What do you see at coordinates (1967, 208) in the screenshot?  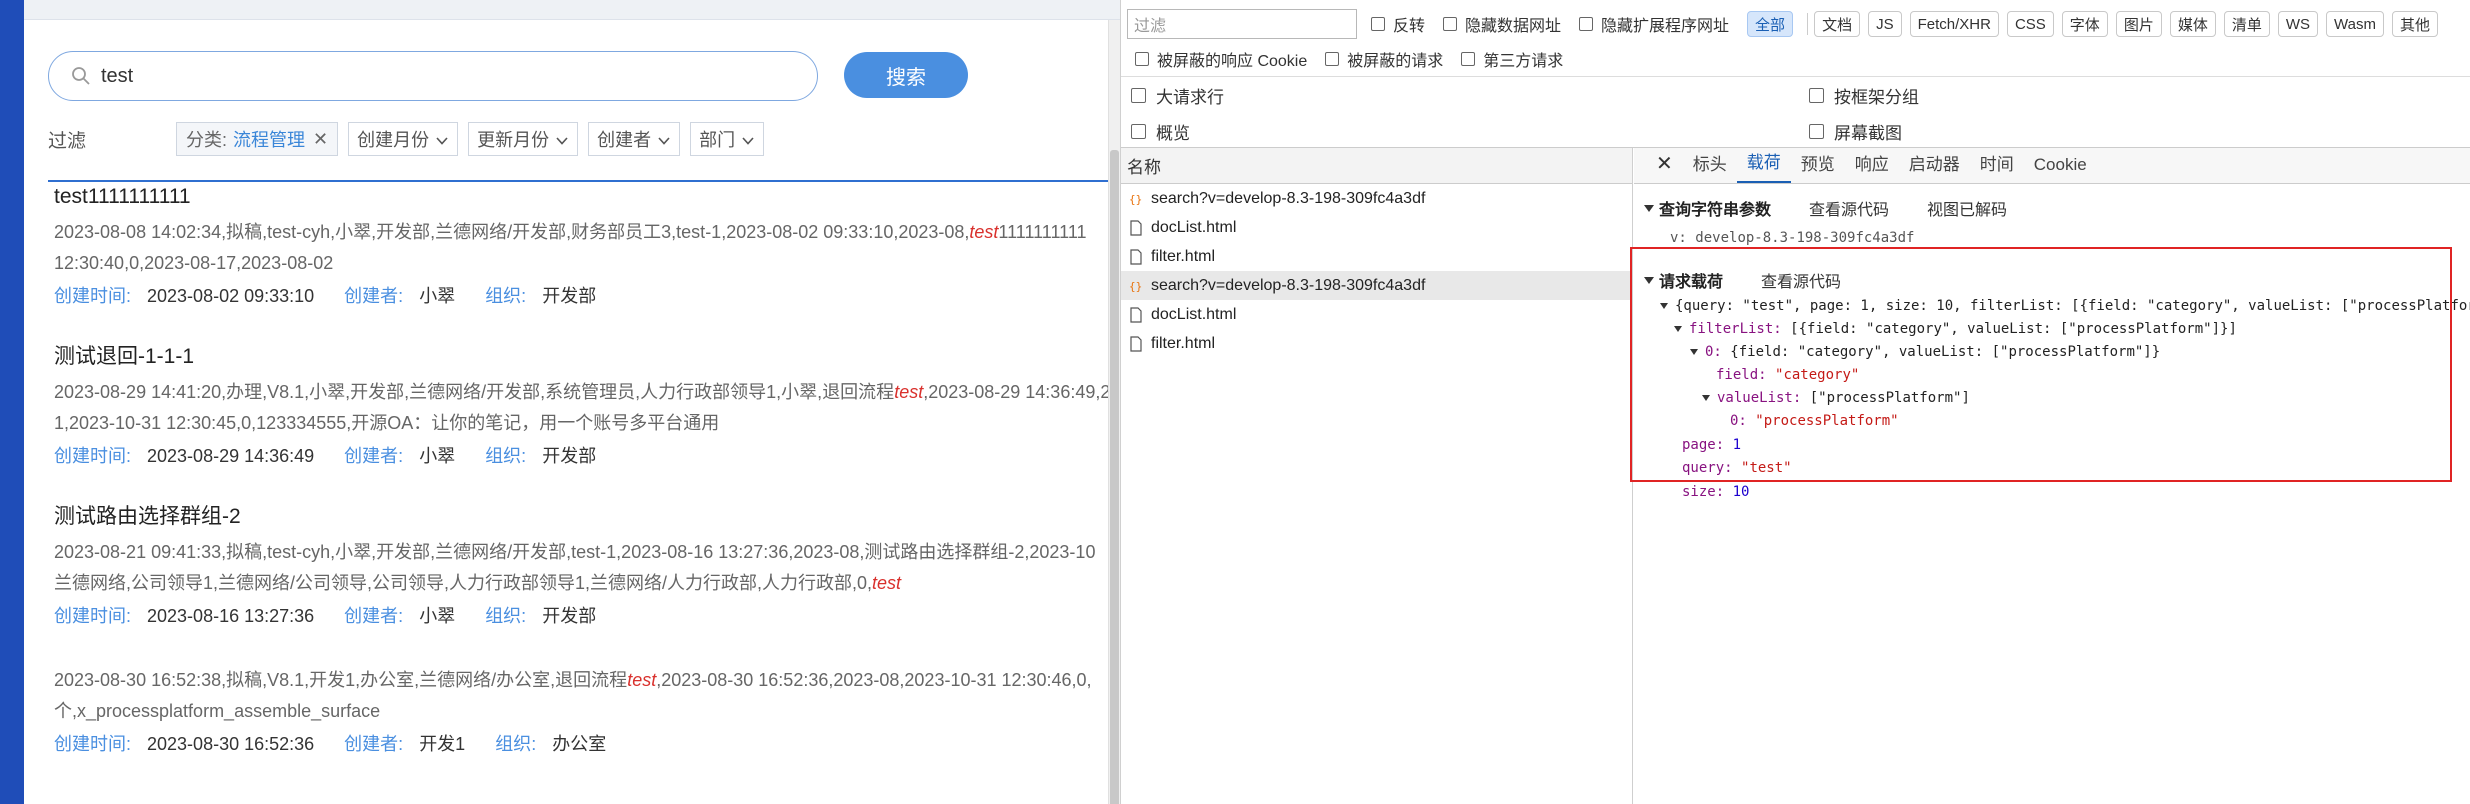 I see `view-decoded-button: 视图已解码` at bounding box center [1967, 208].